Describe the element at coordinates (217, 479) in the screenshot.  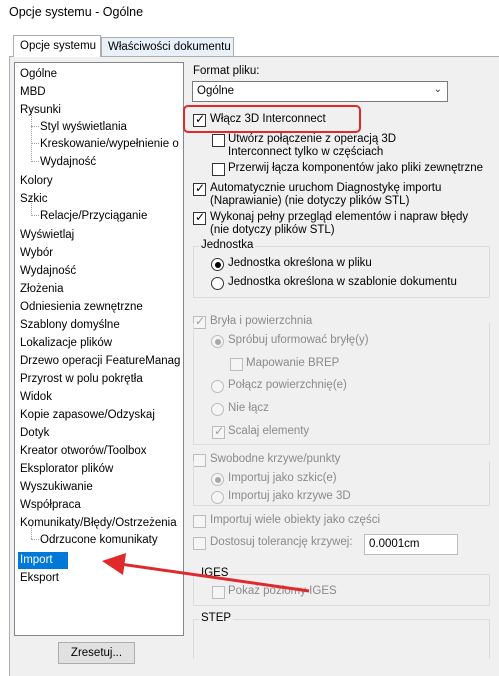
I see `import-as-sketch-radio` at that location.